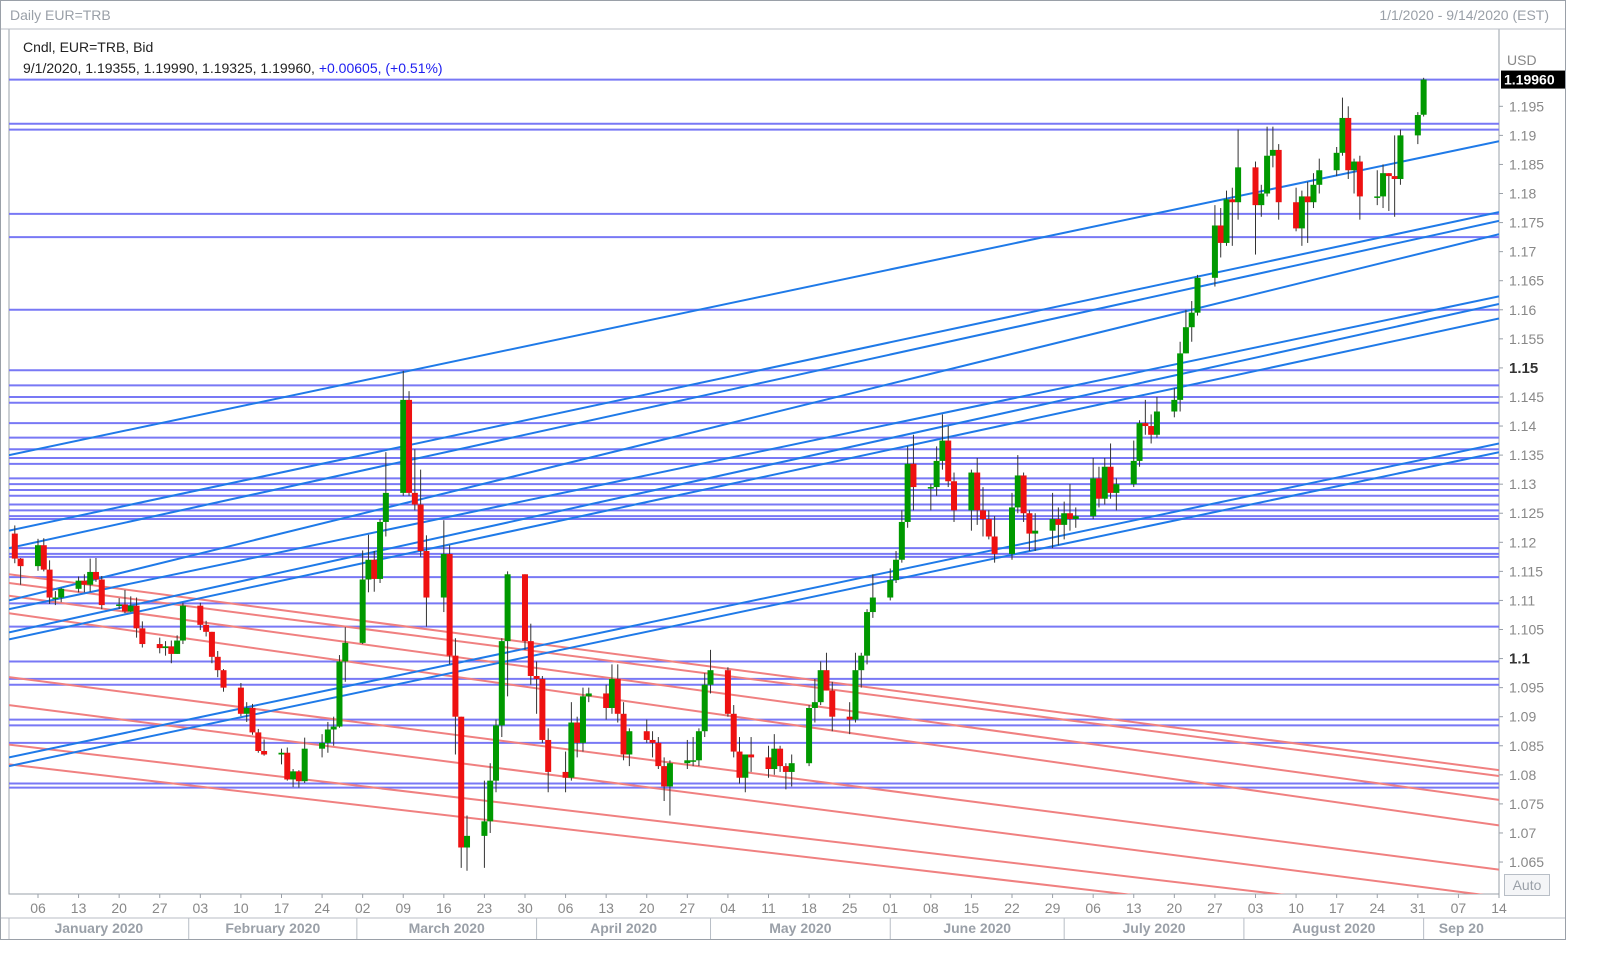  What do you see at coordinates (1526, 804) in the screenshot?
I see `y-tick-label: 1.075` at bounding box center [1526, 804].